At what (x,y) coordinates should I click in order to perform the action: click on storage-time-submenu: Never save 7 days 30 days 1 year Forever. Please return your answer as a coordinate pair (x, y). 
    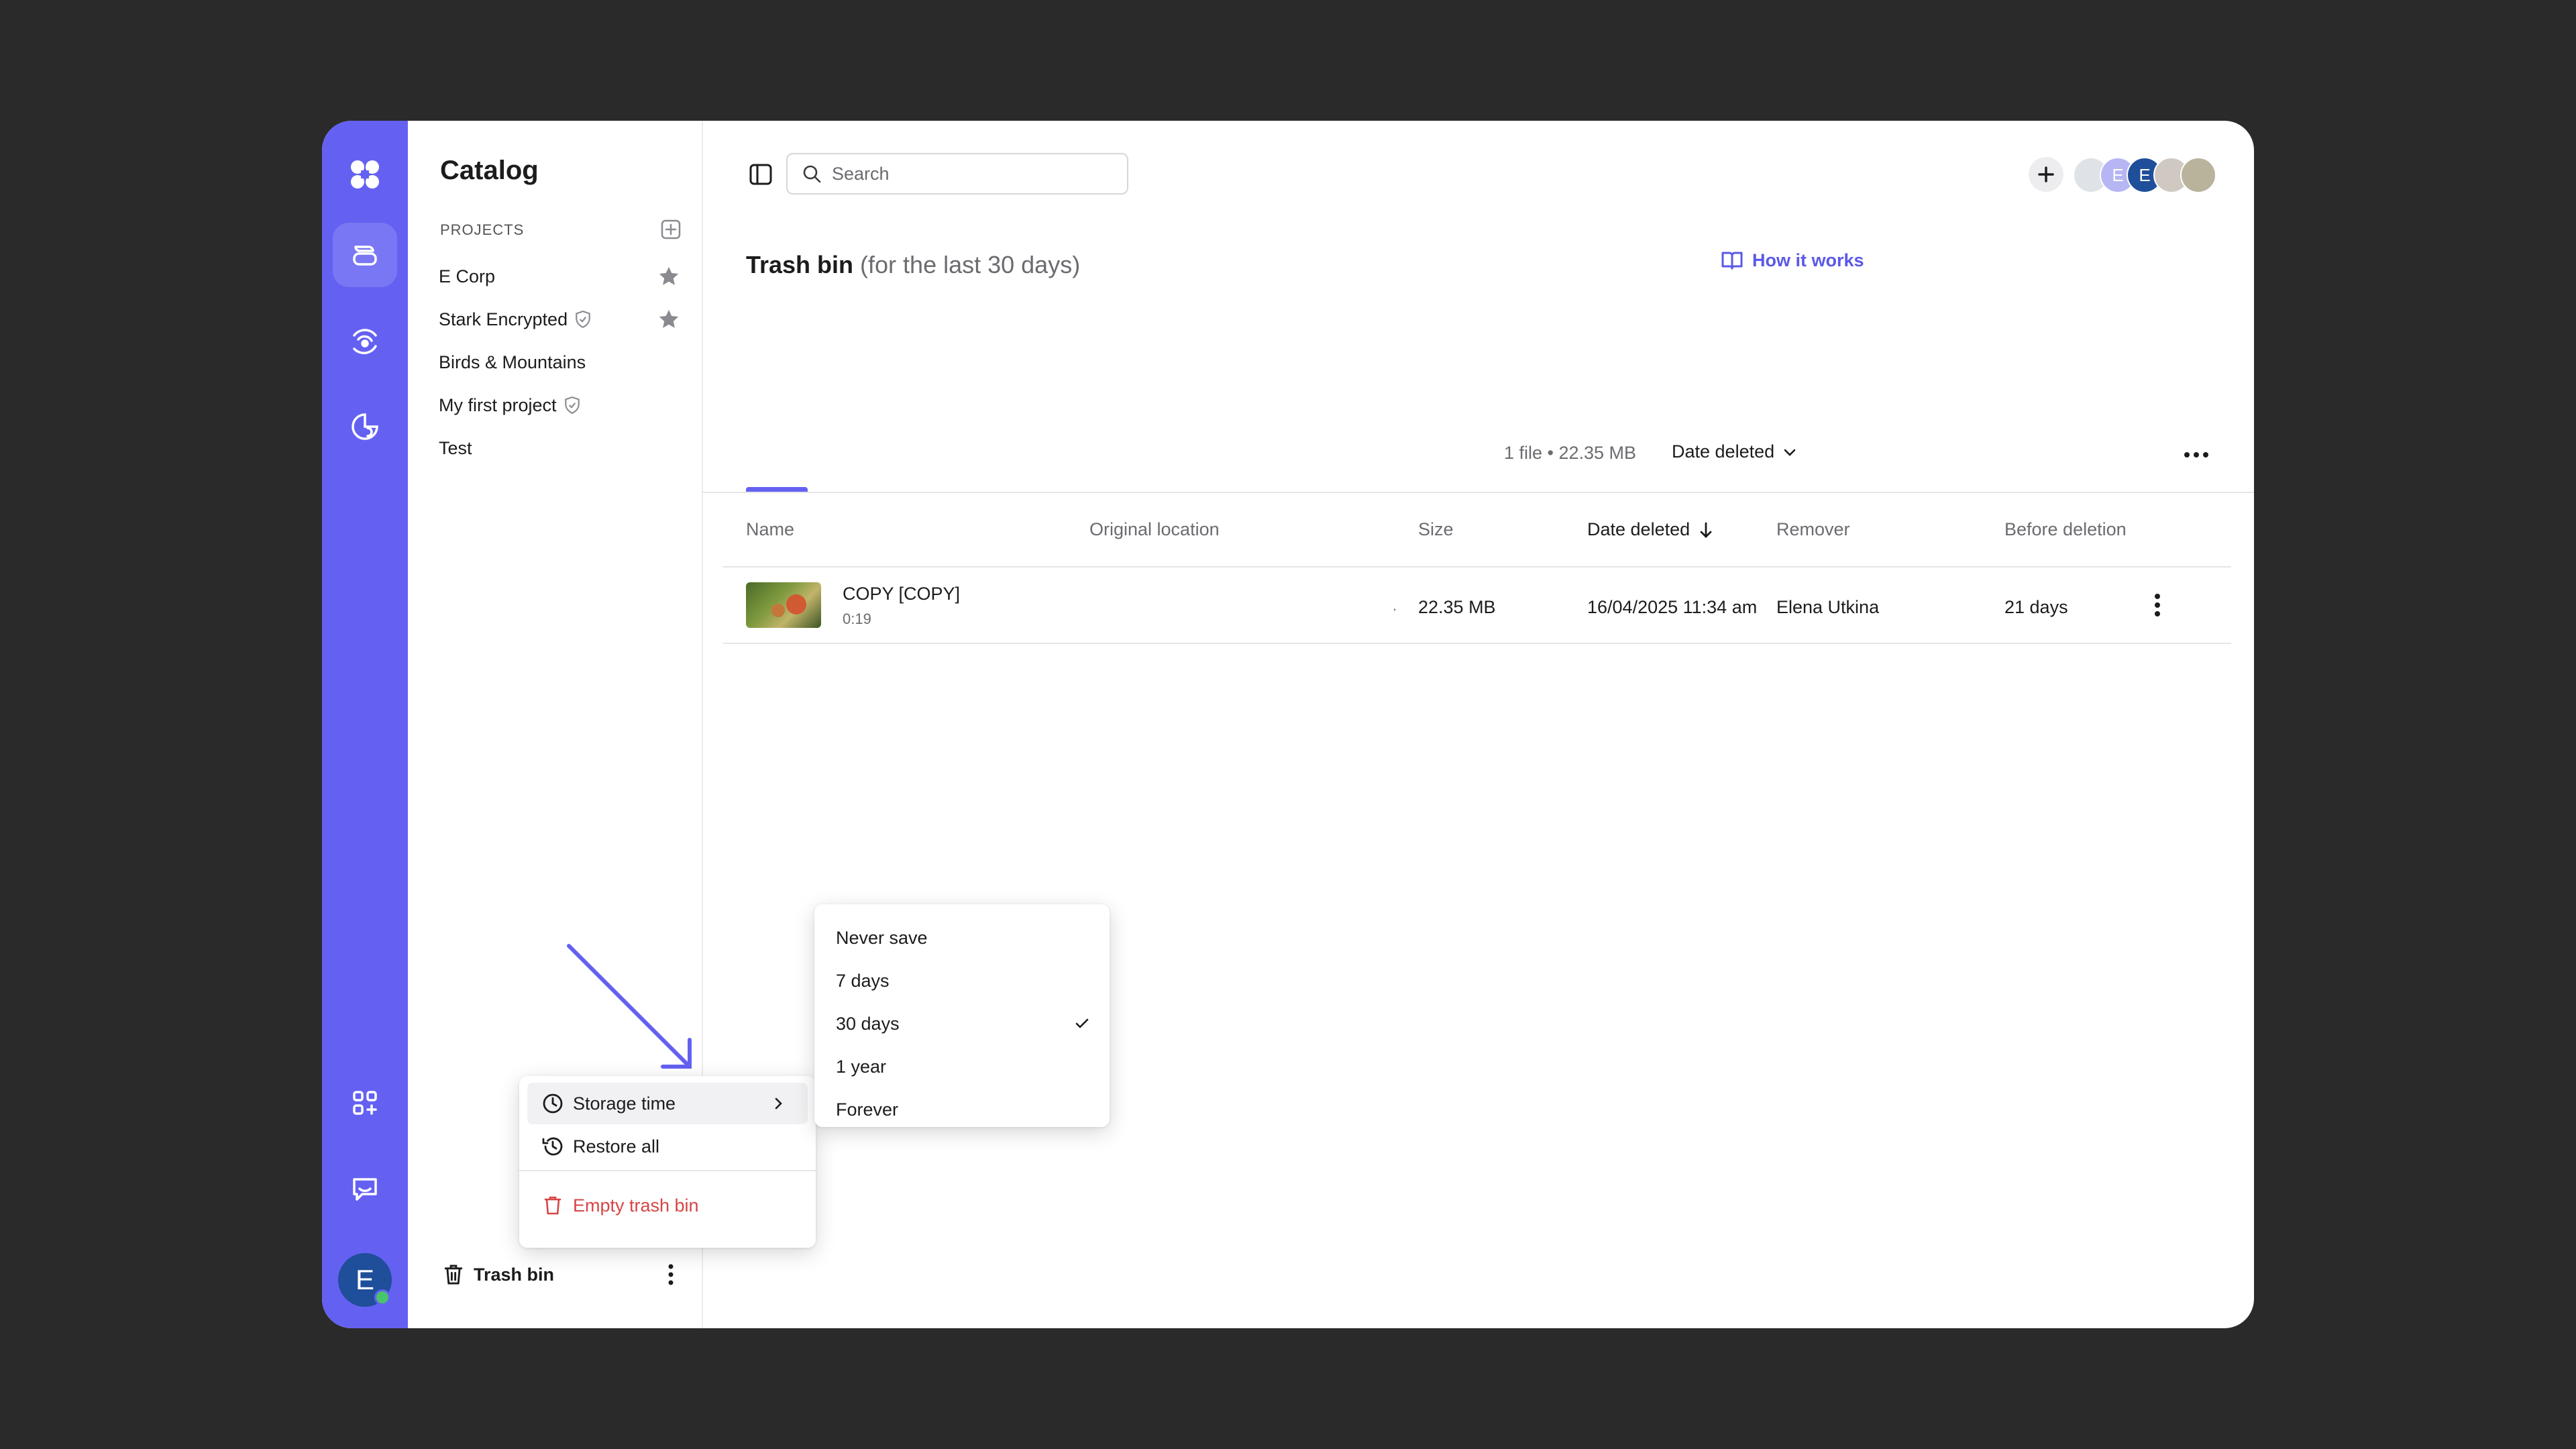
    Looking at the image, I should click on (962, 1015).